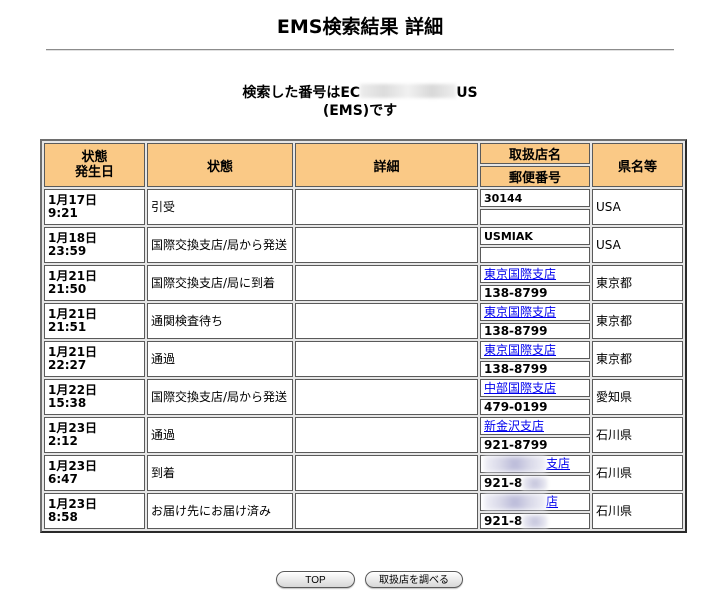  What do you see at coordinates (386, 165) in the screenshot?
I see `header-detail: 詳細` at bounding box center [386, 165].